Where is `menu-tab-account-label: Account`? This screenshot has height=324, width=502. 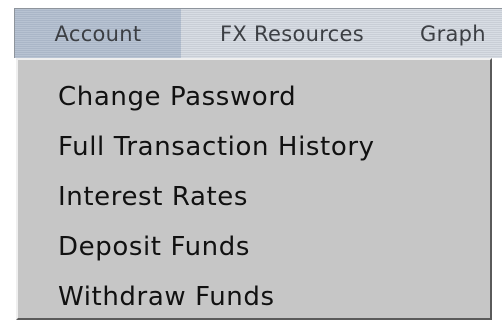
menu-tab-account-label: Account is located at coordinates (98, 33).